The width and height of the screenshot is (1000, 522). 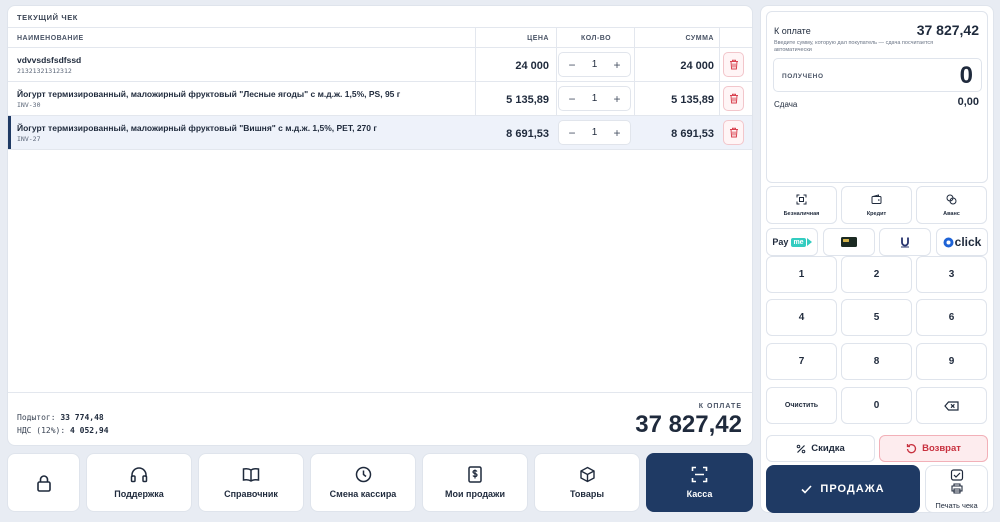 I want to click on received-label: ПОЛУЧЕНО, so click(x=803, y=76).